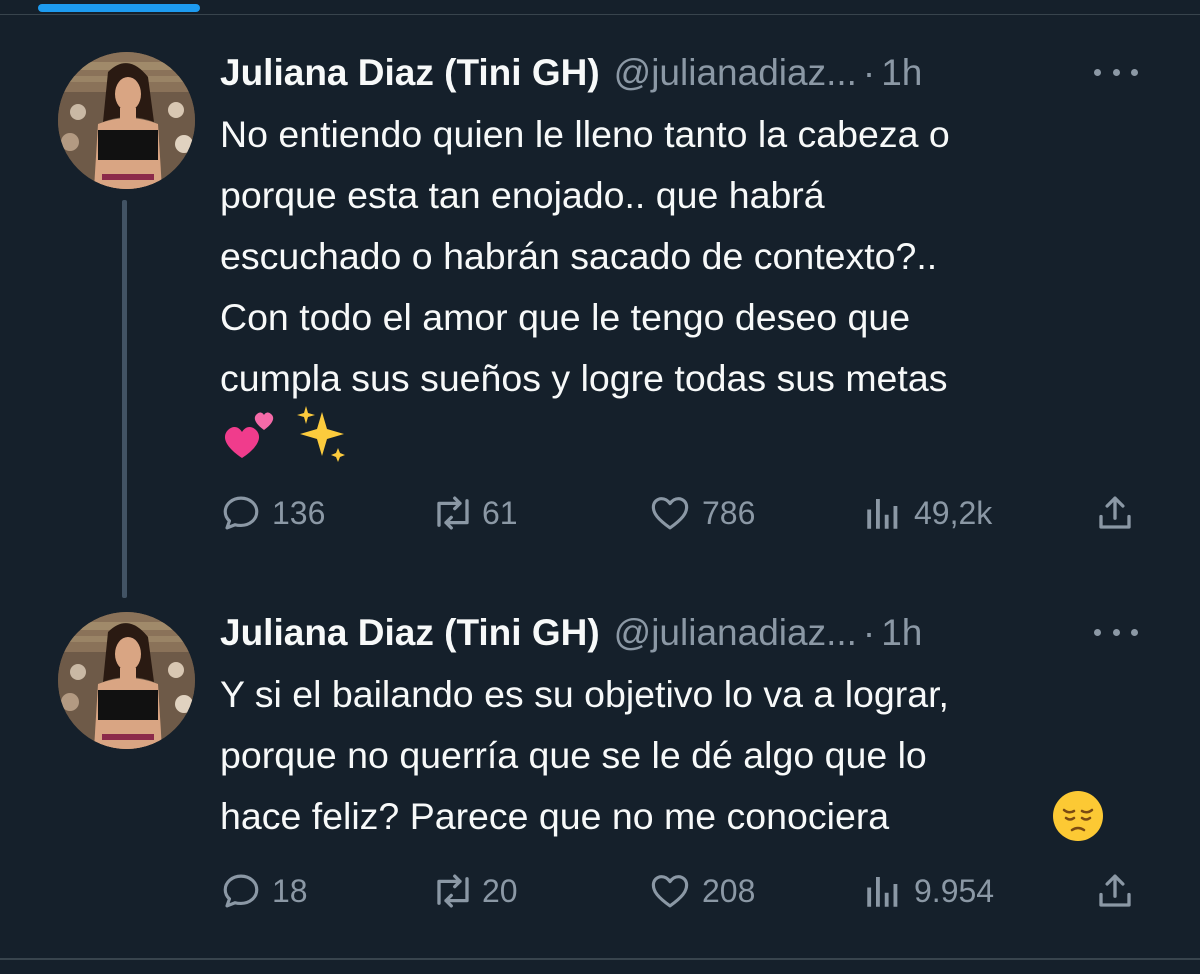  What do you see at coordinates (729, 890) in the screenshot?
I see `like-count: 208` at bounding box center [729, 890].